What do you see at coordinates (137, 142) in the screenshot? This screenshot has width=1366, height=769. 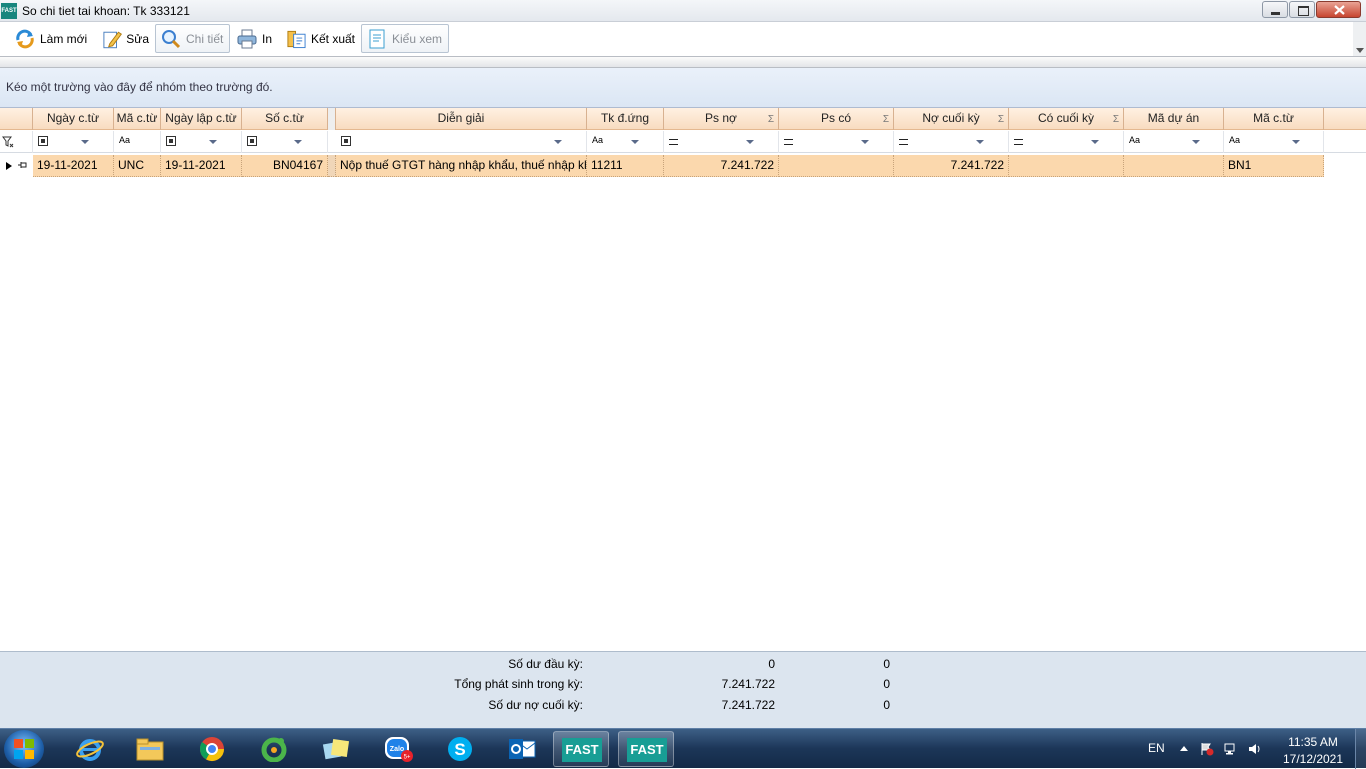 I see `filter-ma-ct: Aa` at bounding box center [137, 142].